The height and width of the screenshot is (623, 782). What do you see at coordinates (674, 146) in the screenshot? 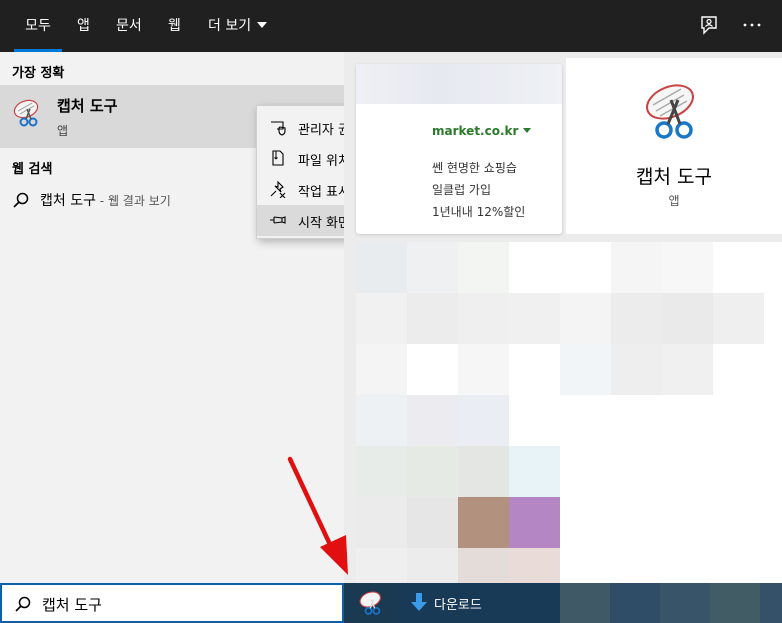
I see `app-preview-card: 캡처 도구 앱` at bounding box center [674, 146].